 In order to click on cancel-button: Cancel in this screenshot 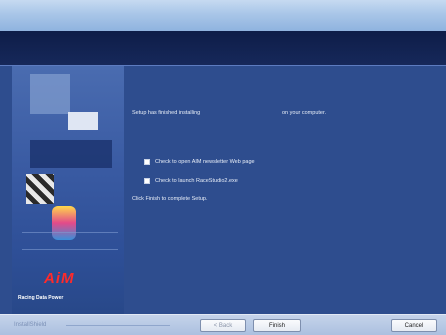, I will do `click(414, 325)`.